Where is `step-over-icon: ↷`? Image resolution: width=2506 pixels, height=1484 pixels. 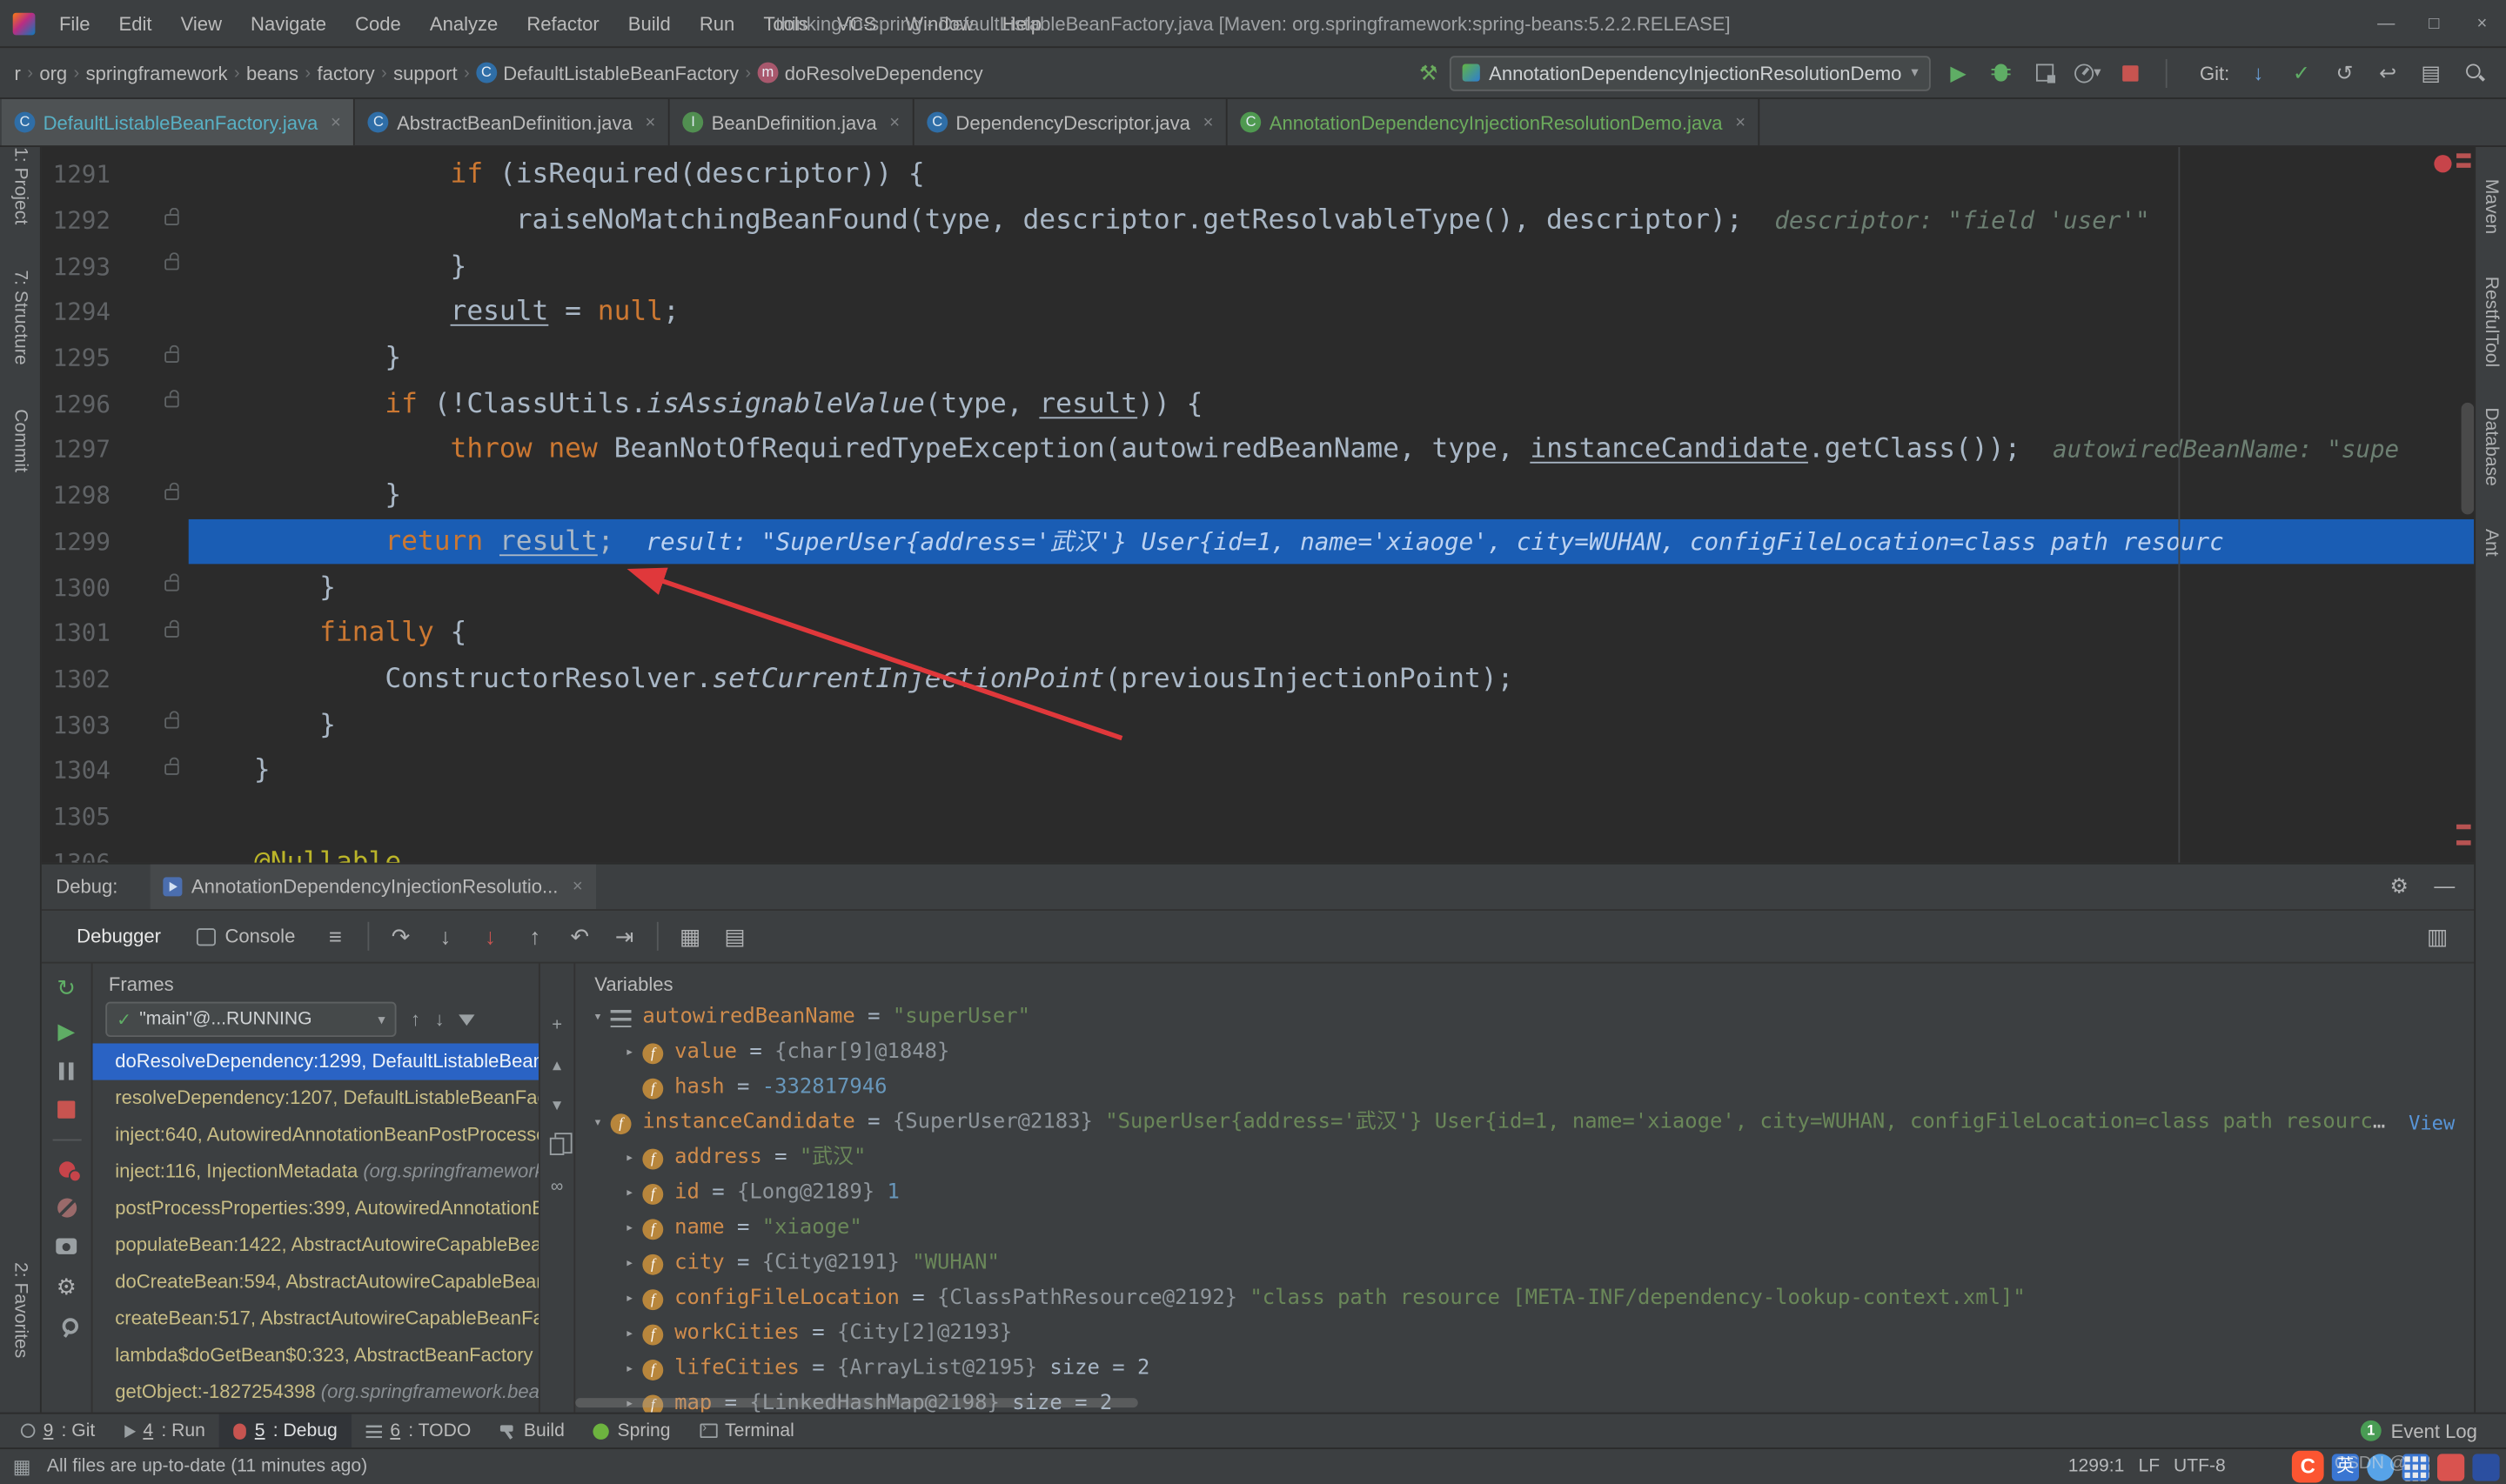
step-over-icon: ↷ is located at coordinates (401, 936).